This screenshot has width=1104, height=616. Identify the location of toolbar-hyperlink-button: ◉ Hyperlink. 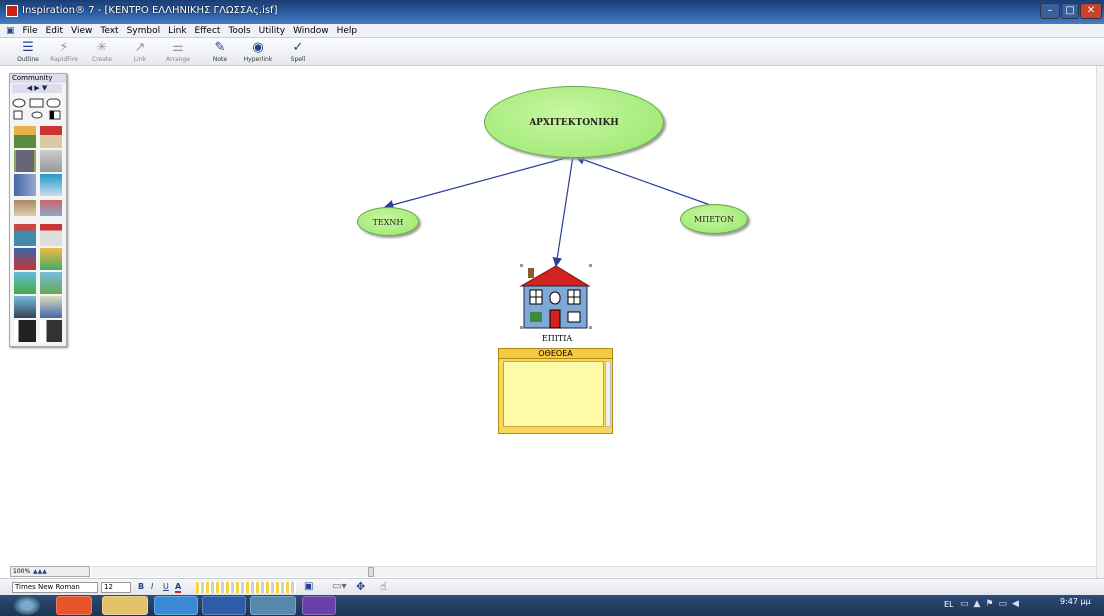
(258, 52).